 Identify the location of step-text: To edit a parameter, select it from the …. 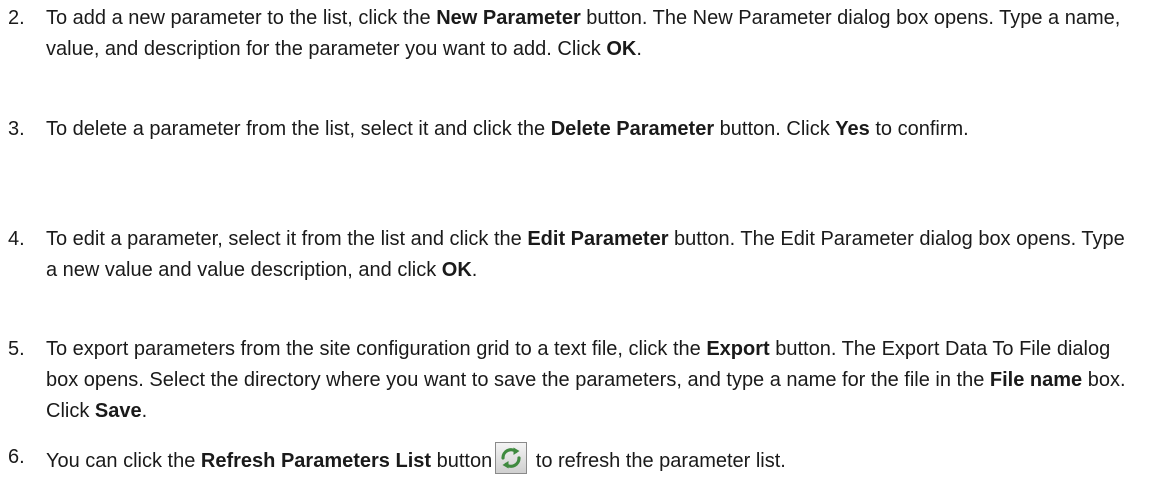
(591, 255).